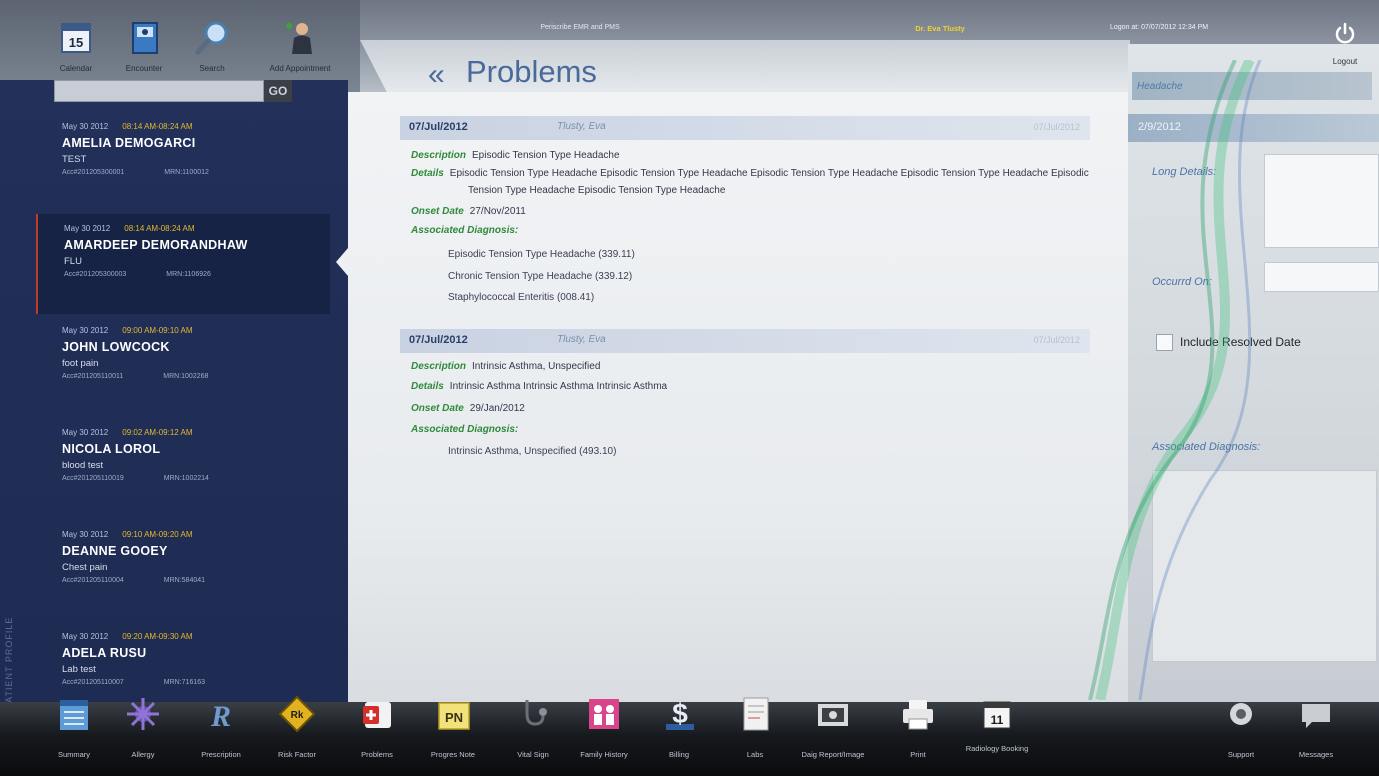 The height and width of the screenshot is (776, 1379). I want to click on patient-search-input, so click(159, 91).